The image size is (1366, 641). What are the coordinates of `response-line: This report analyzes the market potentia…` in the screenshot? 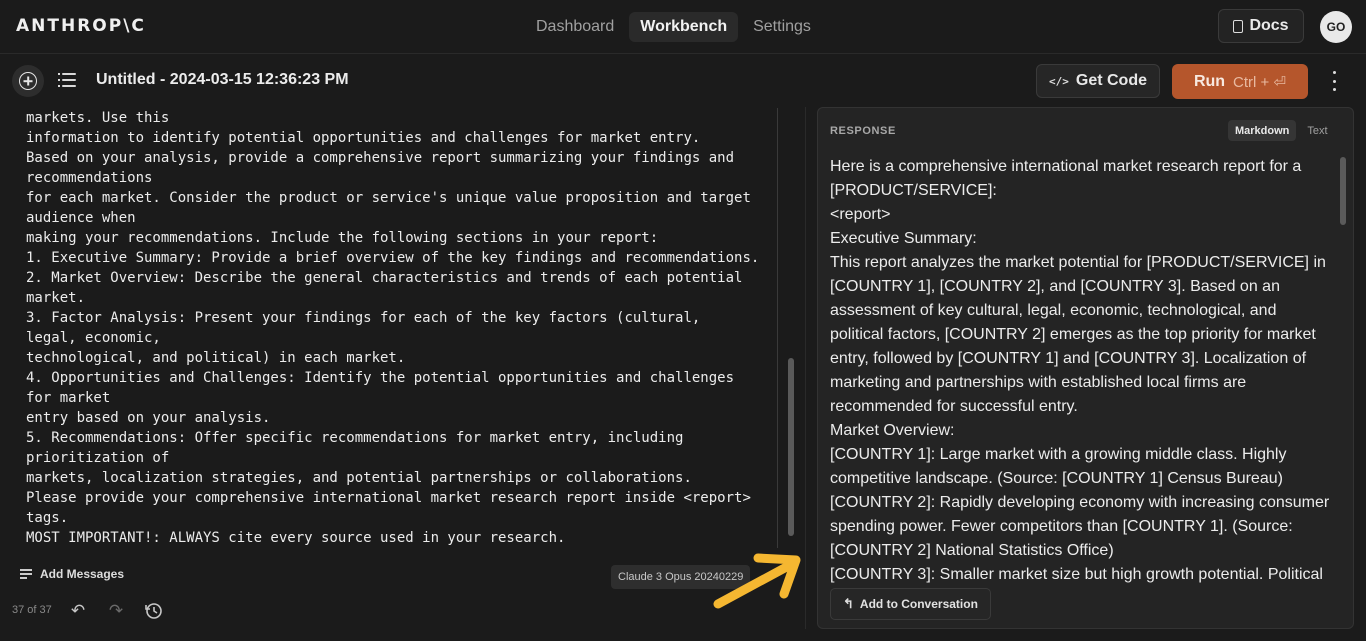 It's located at (1078, 262).